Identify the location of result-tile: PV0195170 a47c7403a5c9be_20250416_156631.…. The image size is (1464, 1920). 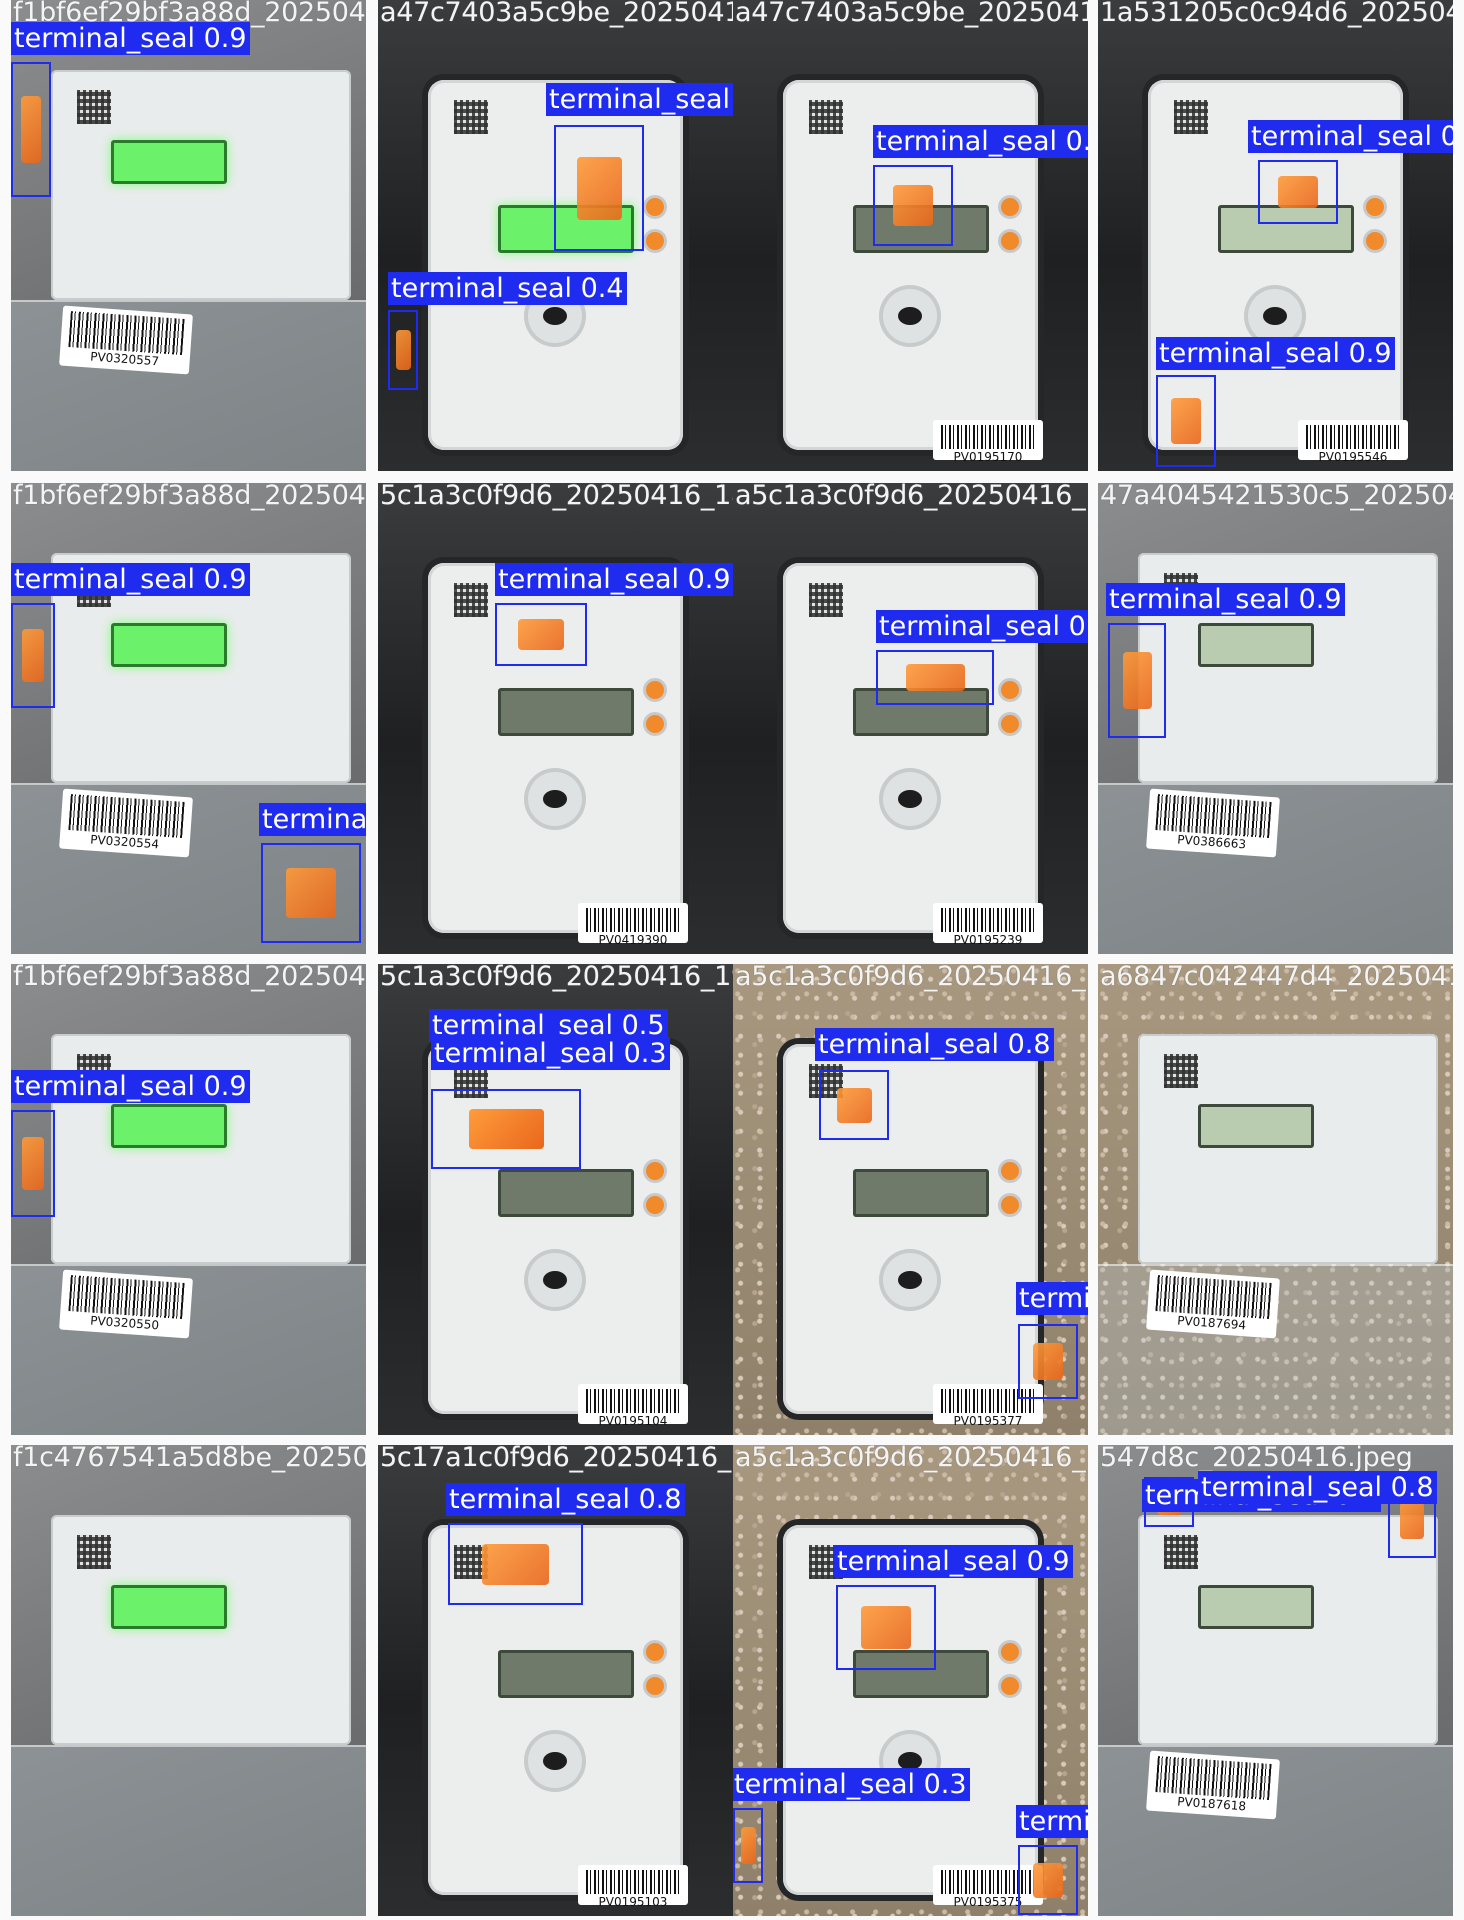
(910, 235).